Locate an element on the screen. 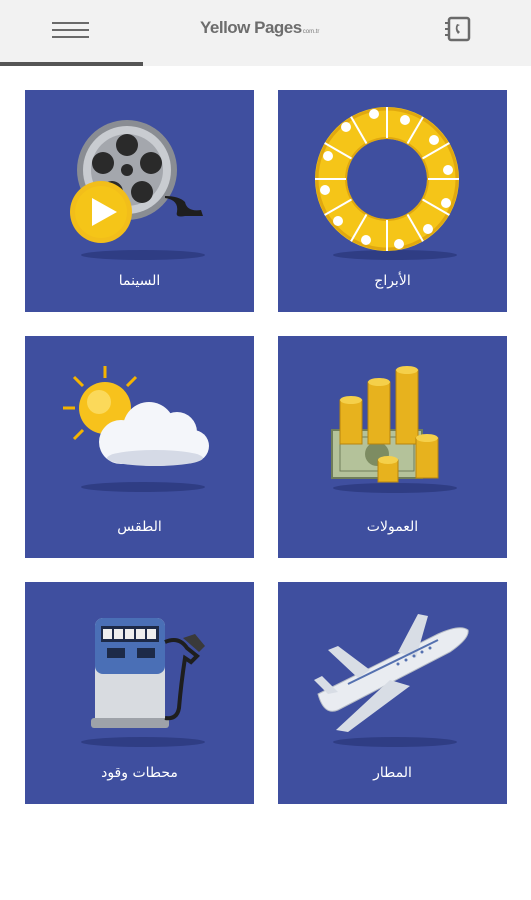  app-logo: Yellow Pagescom.tr is located at coordinates (259, 28).